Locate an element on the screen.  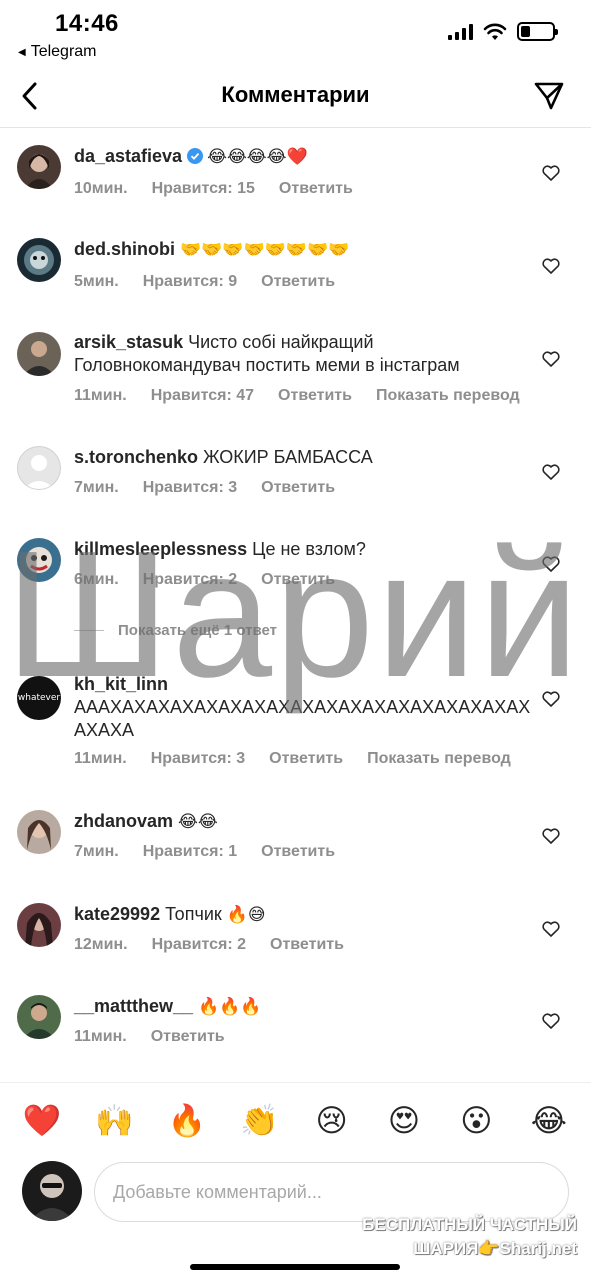
share-button is located at coordinates (549, 96).